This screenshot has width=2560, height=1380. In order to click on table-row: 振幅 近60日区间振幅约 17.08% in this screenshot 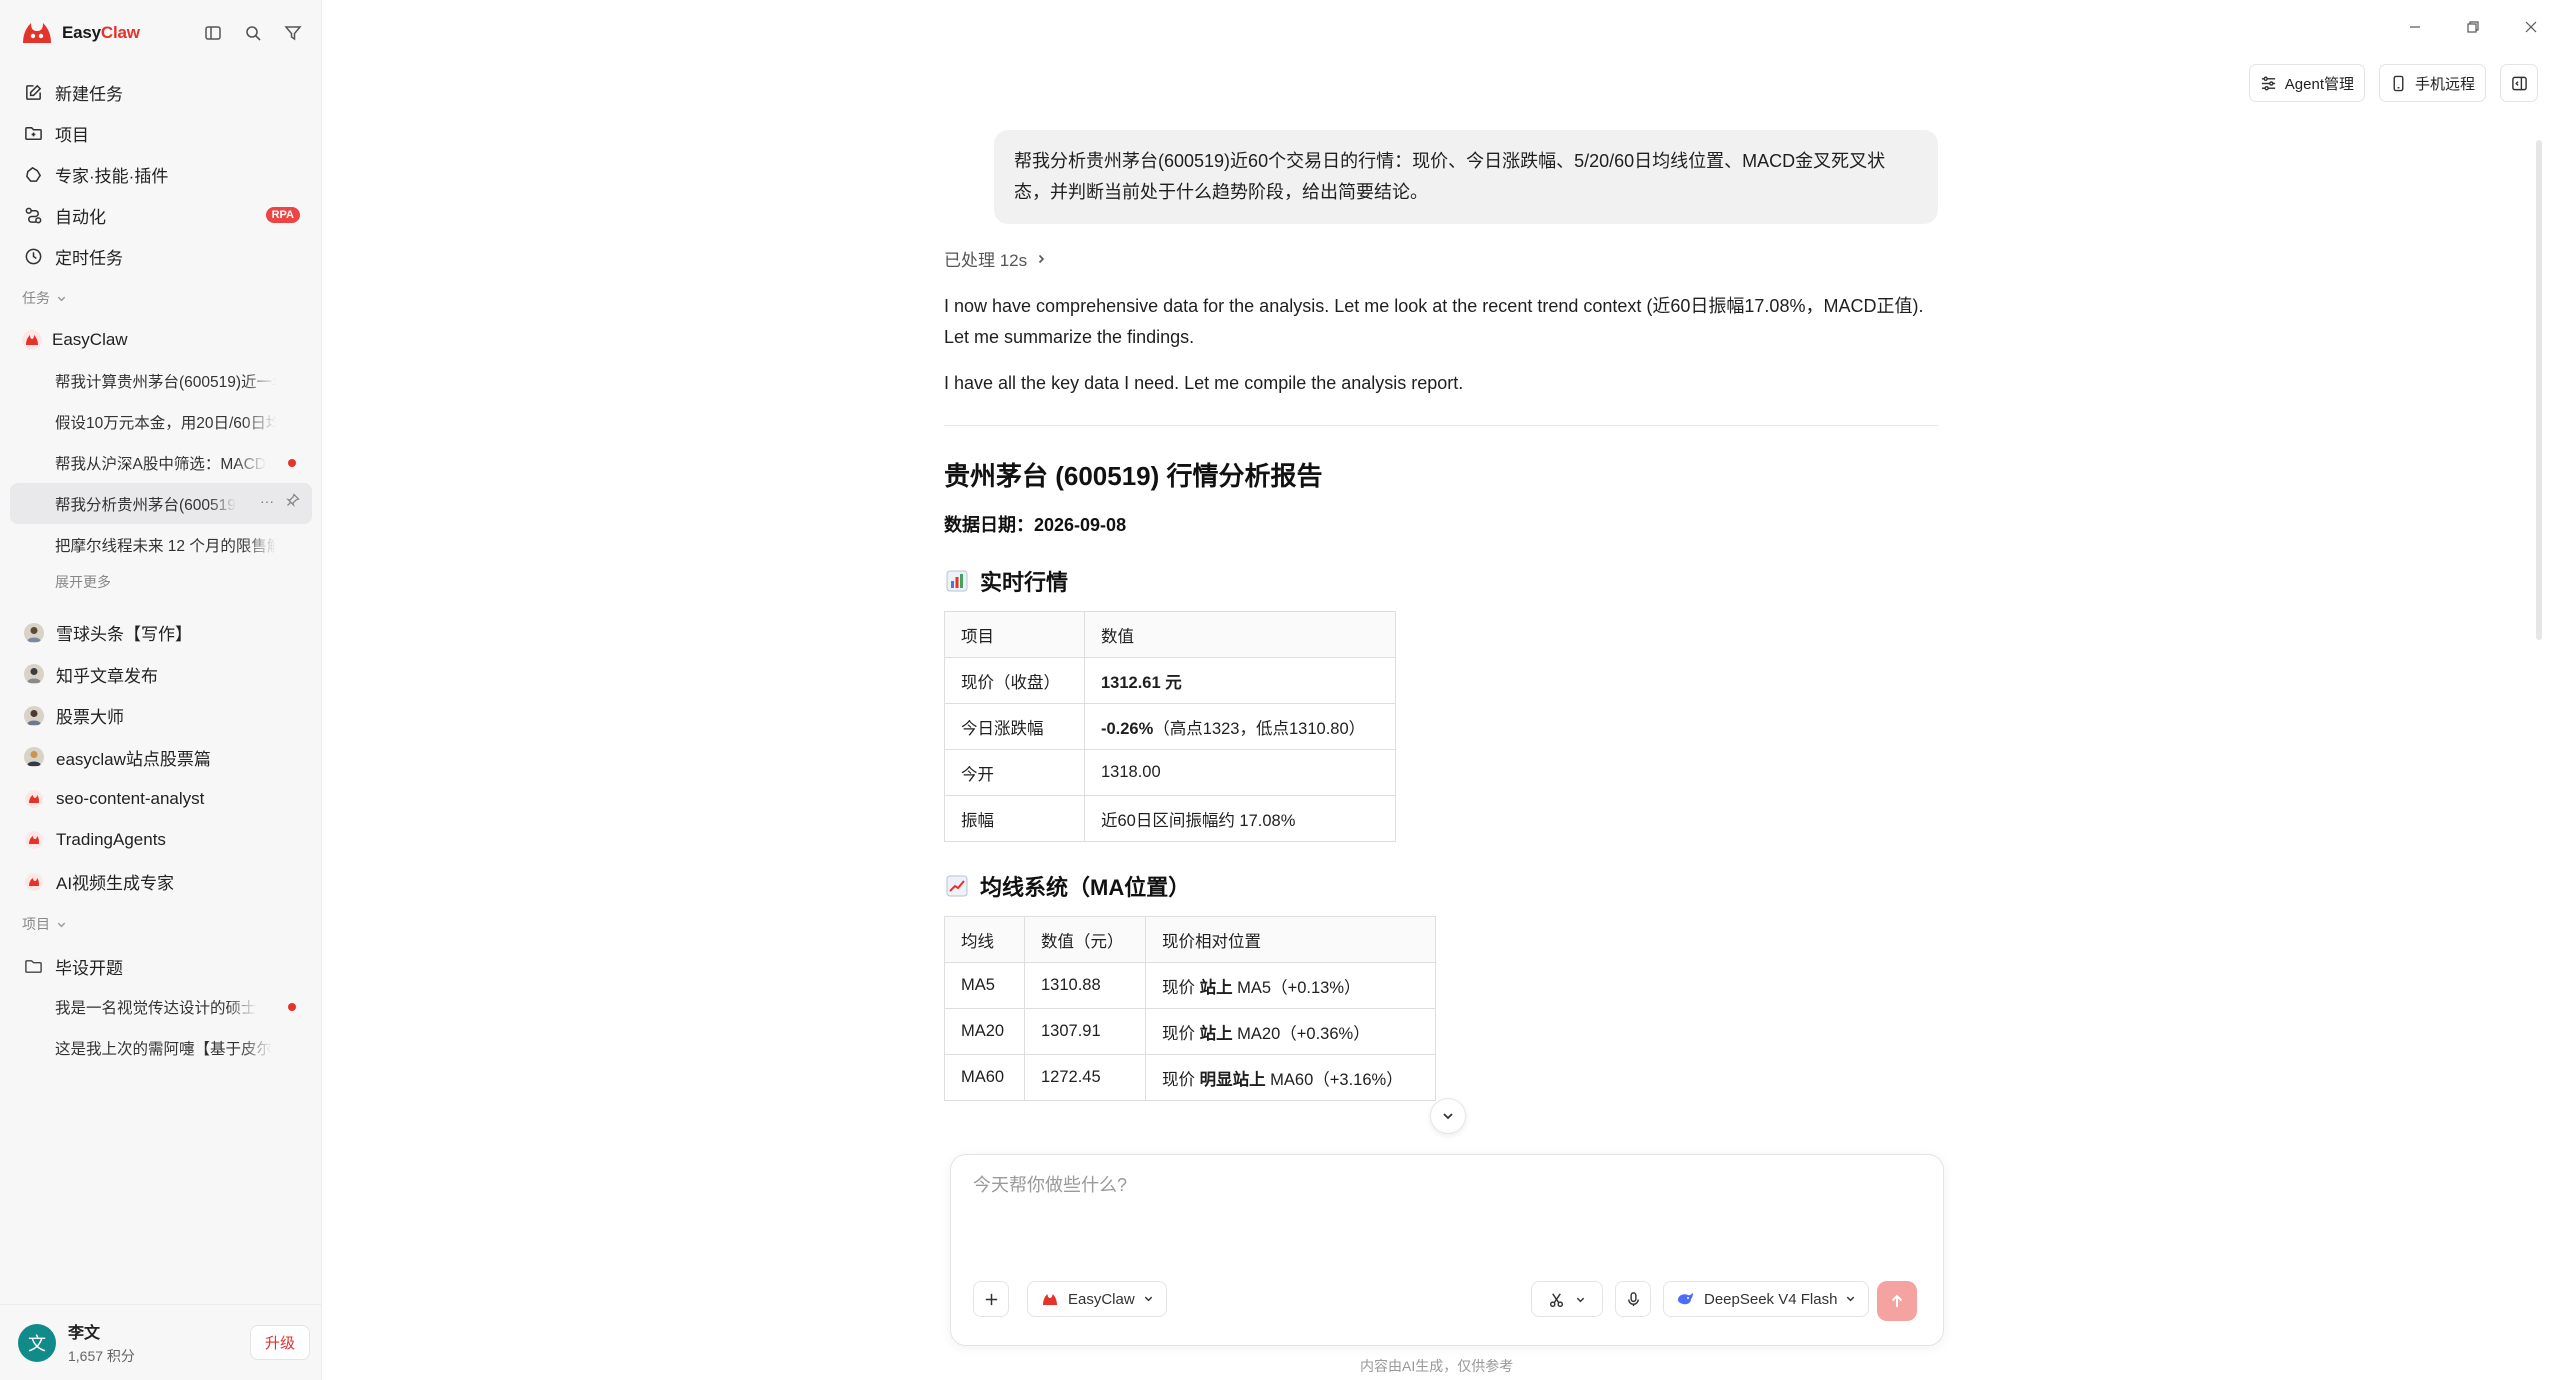, I will do `click(1170, 818)`.